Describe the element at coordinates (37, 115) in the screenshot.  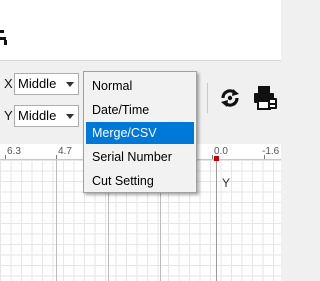
I see `y-align-value: Middle` at that location.